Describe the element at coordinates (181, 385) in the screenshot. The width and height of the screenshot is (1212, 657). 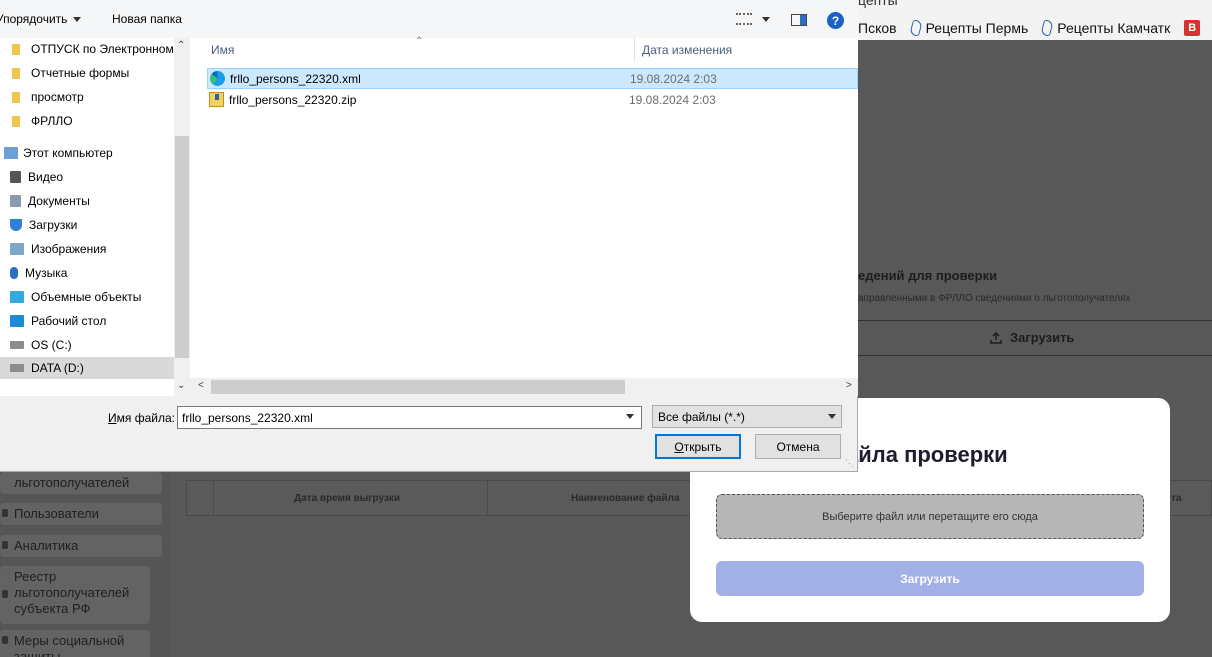
I see `scroll-down-icon: ⌄` at that location.